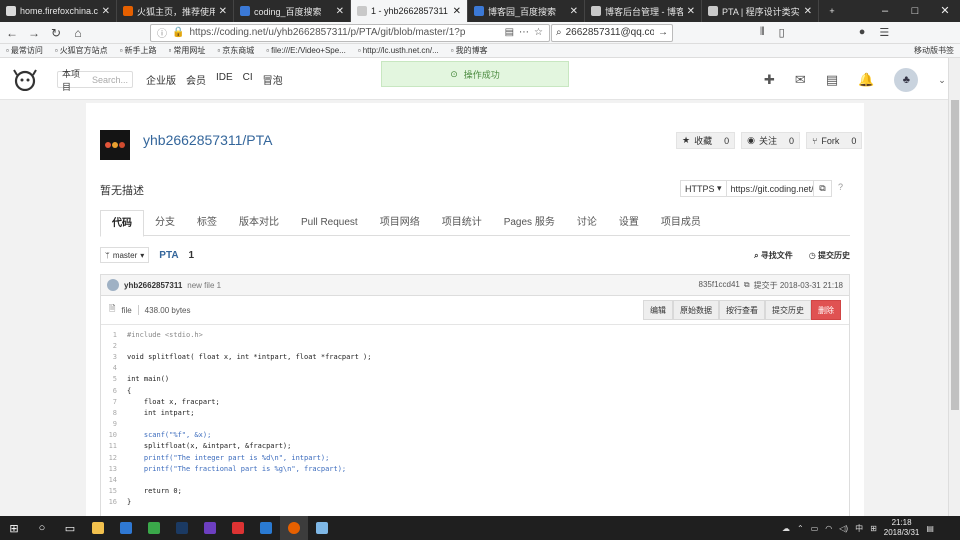 This screenshot has width=960, height=540. Describe the element at coordinates (125, 255) in the screenshot. I see `branch-selector: ᛘ master ▾` at that location.